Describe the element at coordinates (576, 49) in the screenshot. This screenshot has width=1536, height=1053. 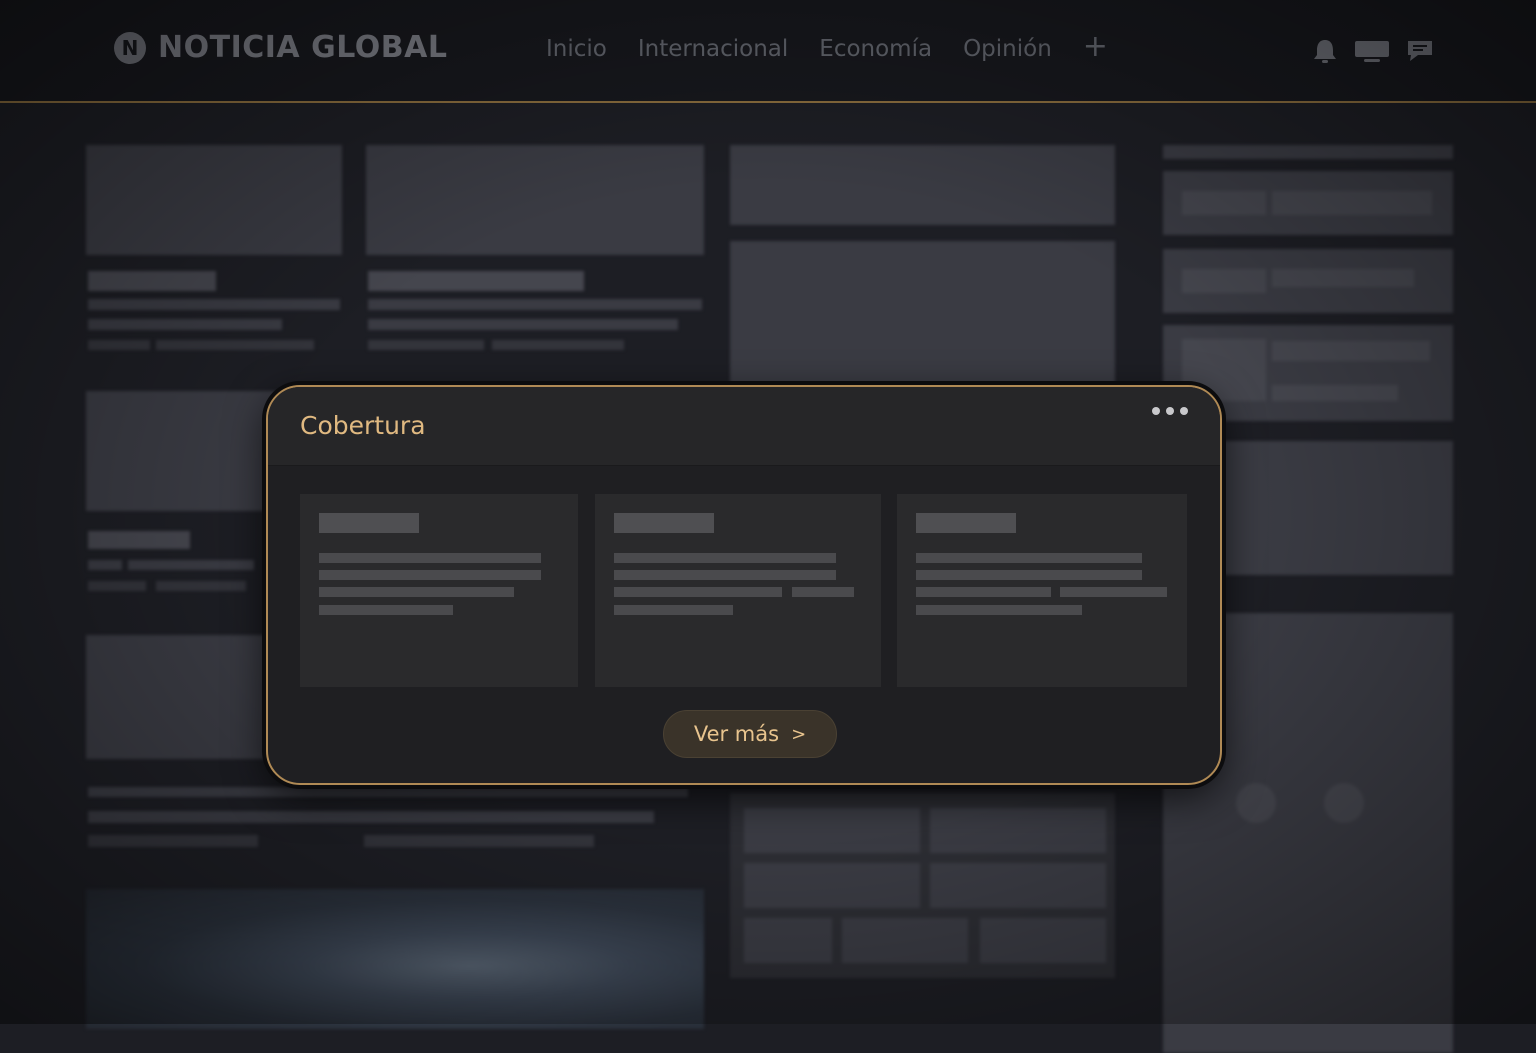
I see `nav-item-inicio: Inicio` at that location.